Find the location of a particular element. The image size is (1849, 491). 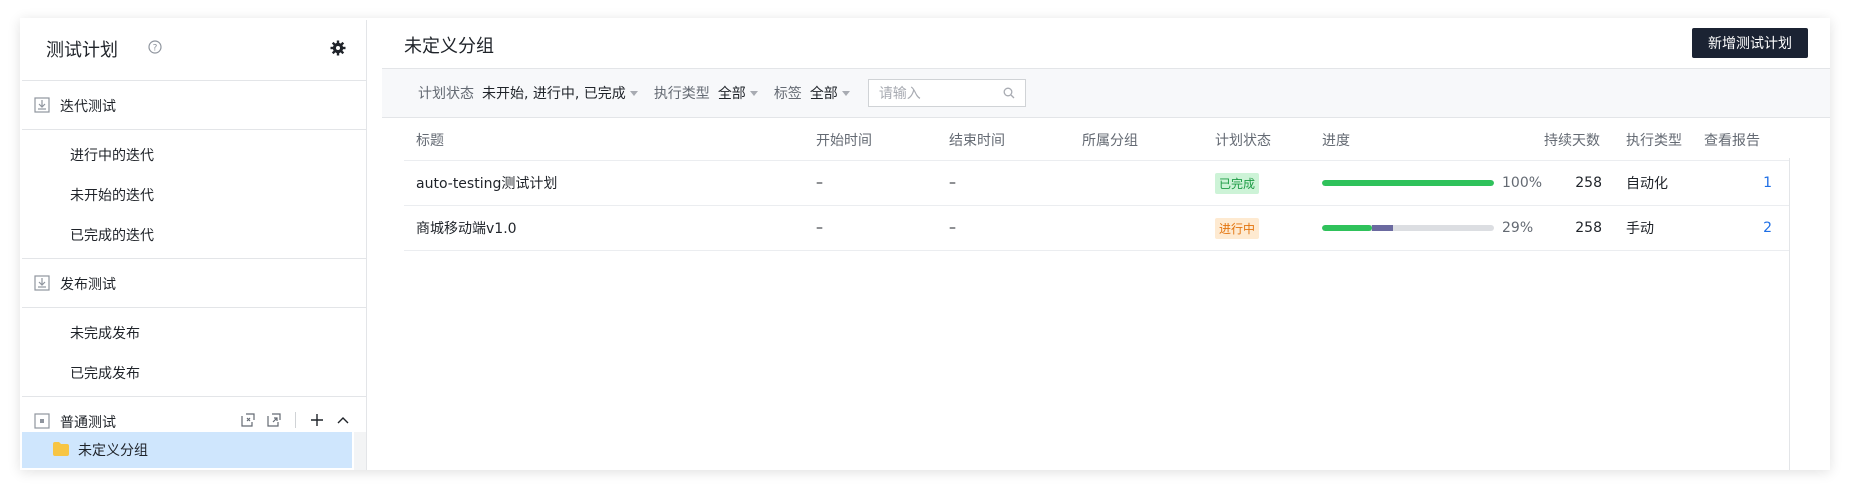

status-cell: 已完成 is located at coordinates (1237, 183).